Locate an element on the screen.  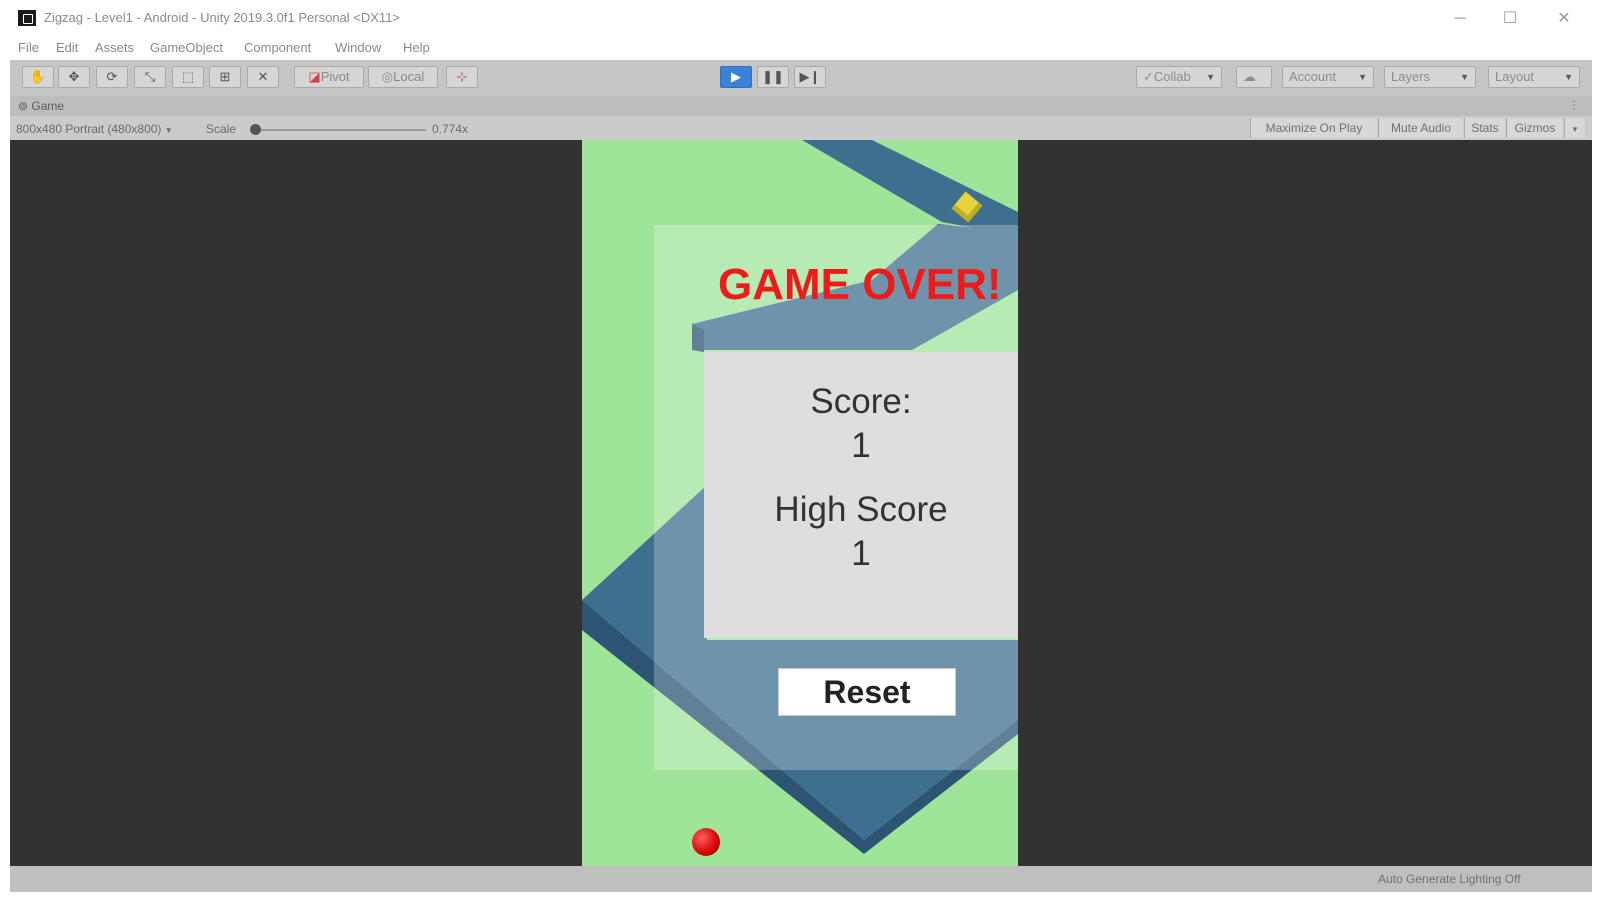
rotate-tool-button: ⟳ is located at coordinates (112, 77).